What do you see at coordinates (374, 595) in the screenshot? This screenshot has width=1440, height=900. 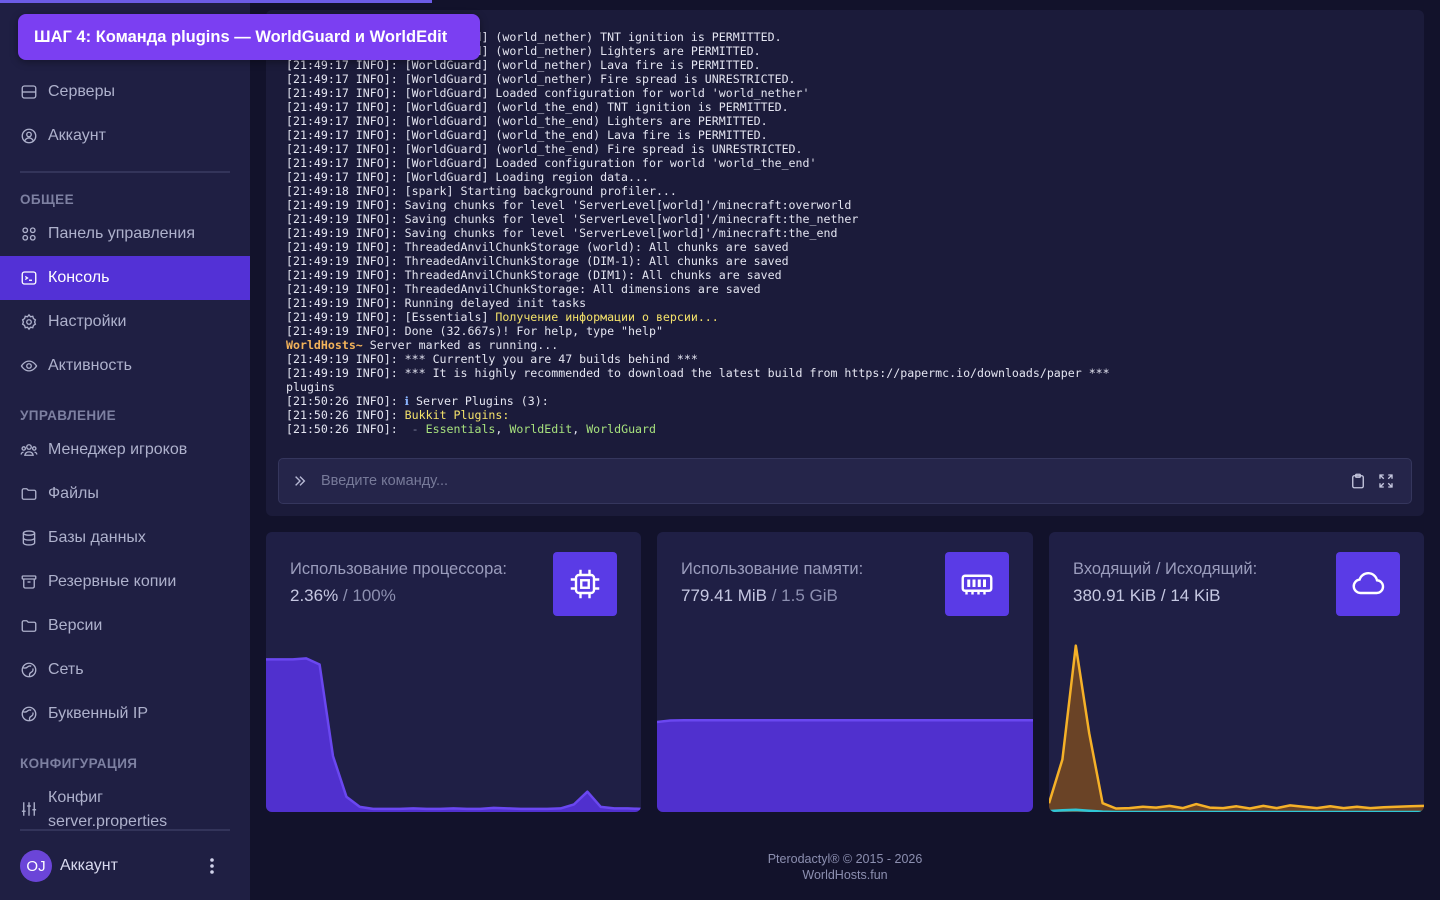 I see `cpu-limit: 100%` at bounding box center [374, 595].